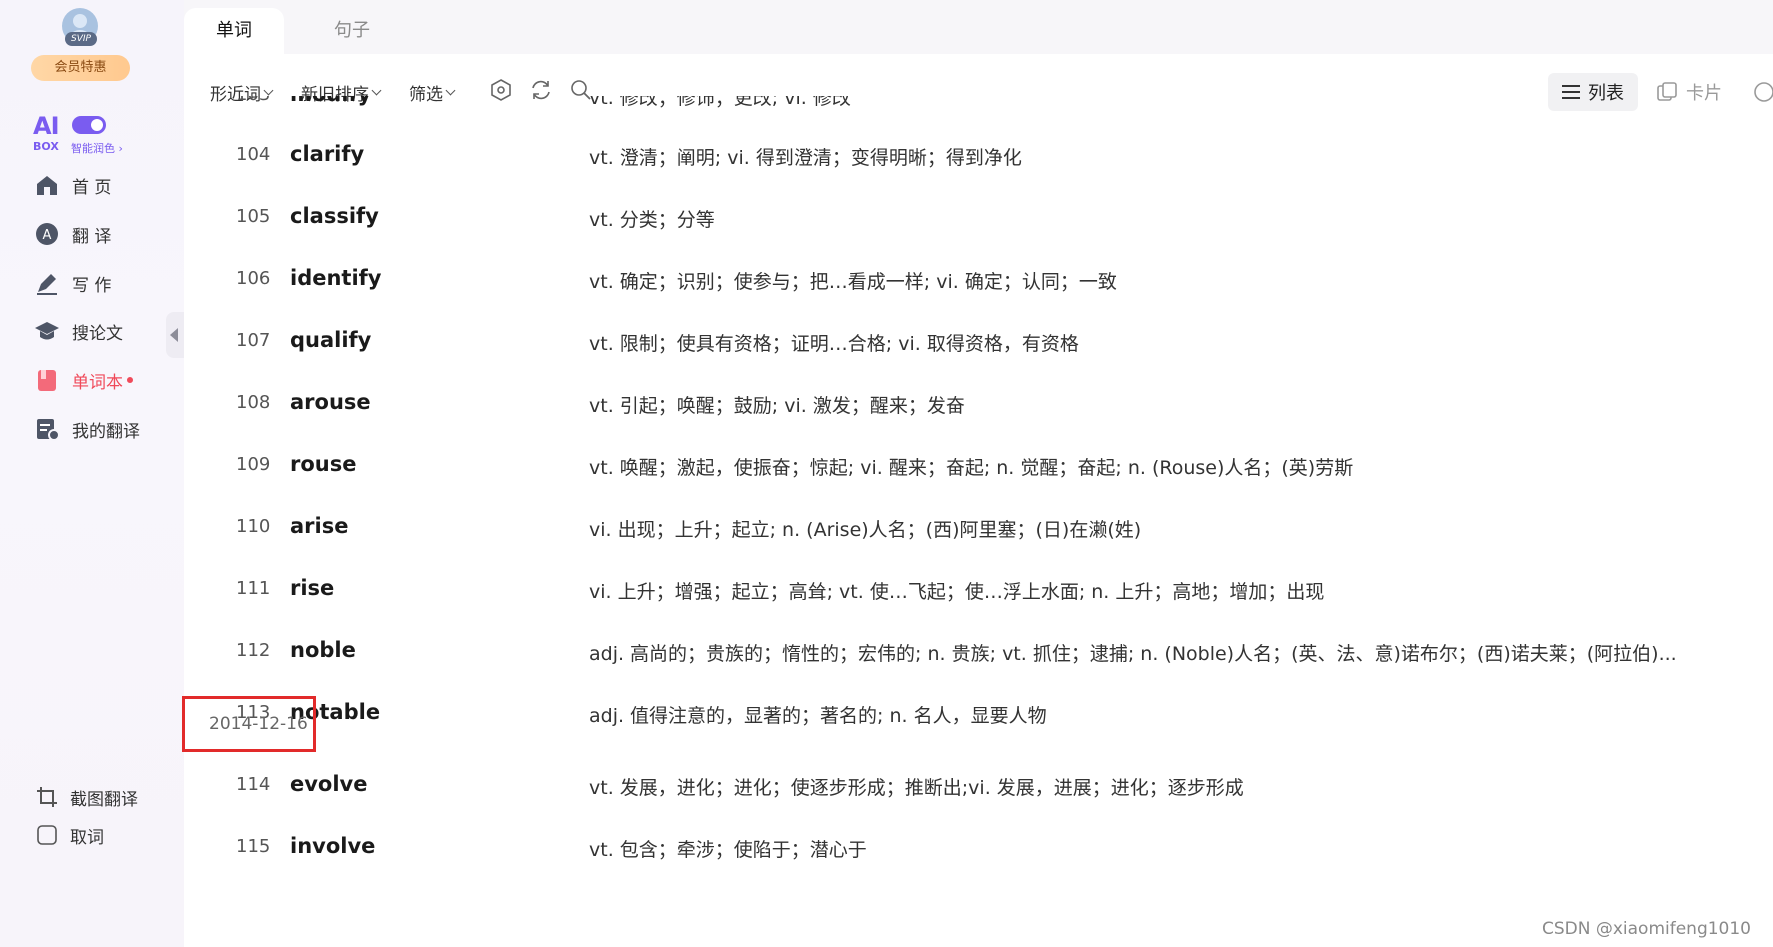 Image resolution: width=1773 pixels, height=947 pixels. Describe the element at coordinates (89, 125) in the screenshot. I see `aibox-toggle-icon` at that location.